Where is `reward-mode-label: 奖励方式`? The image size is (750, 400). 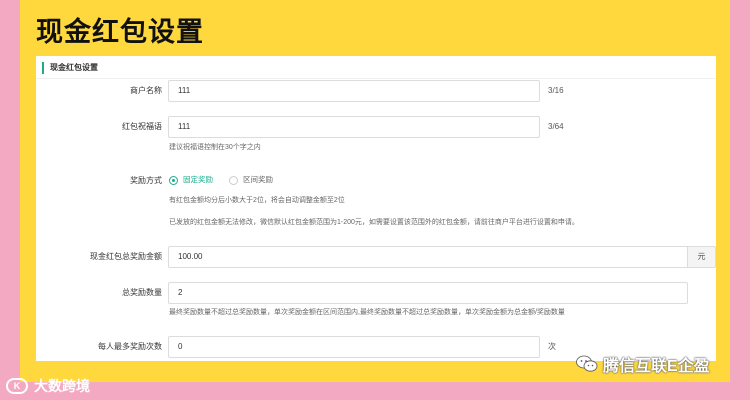 reward-mode-label: 奖励方式 is located at coordinates (146, 180).